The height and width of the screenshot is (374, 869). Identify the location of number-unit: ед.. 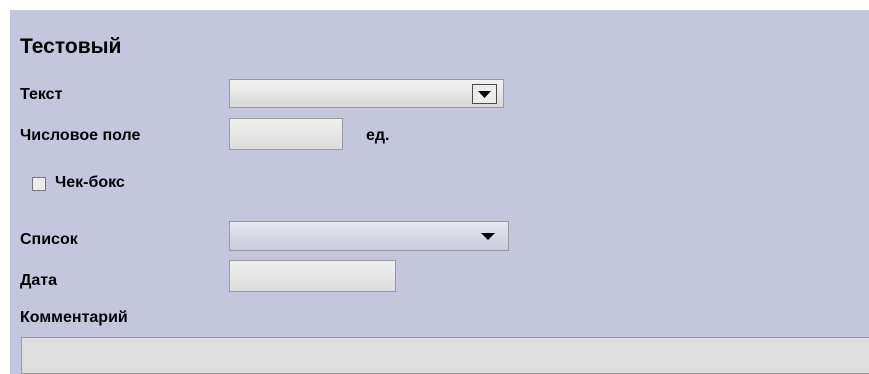
(378, 135).